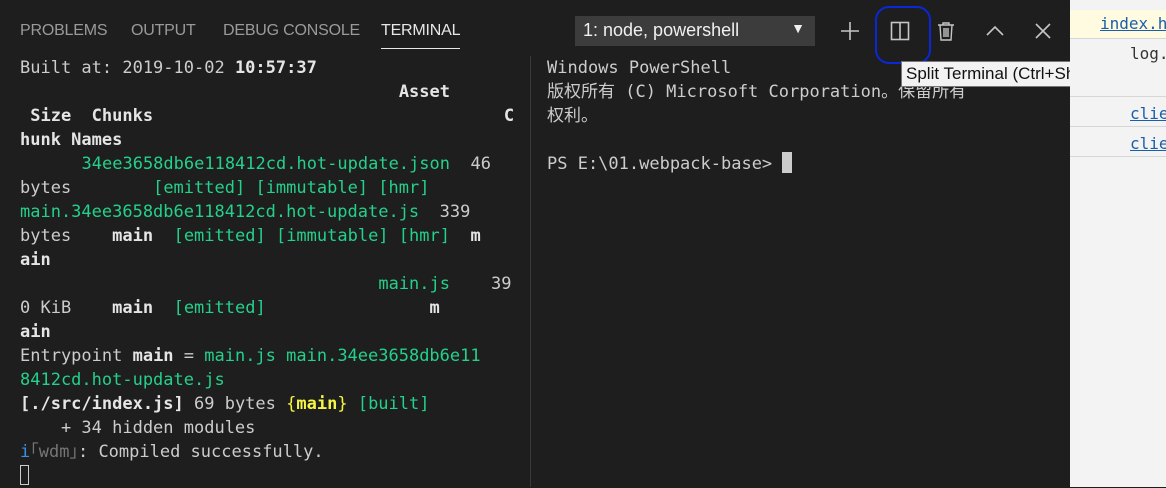 This screenshot has width=1166, height=488. What do you see at coordinates (291, 404) in the screenshot?
I see `brace-open: {` at bounding box center [291, 404].